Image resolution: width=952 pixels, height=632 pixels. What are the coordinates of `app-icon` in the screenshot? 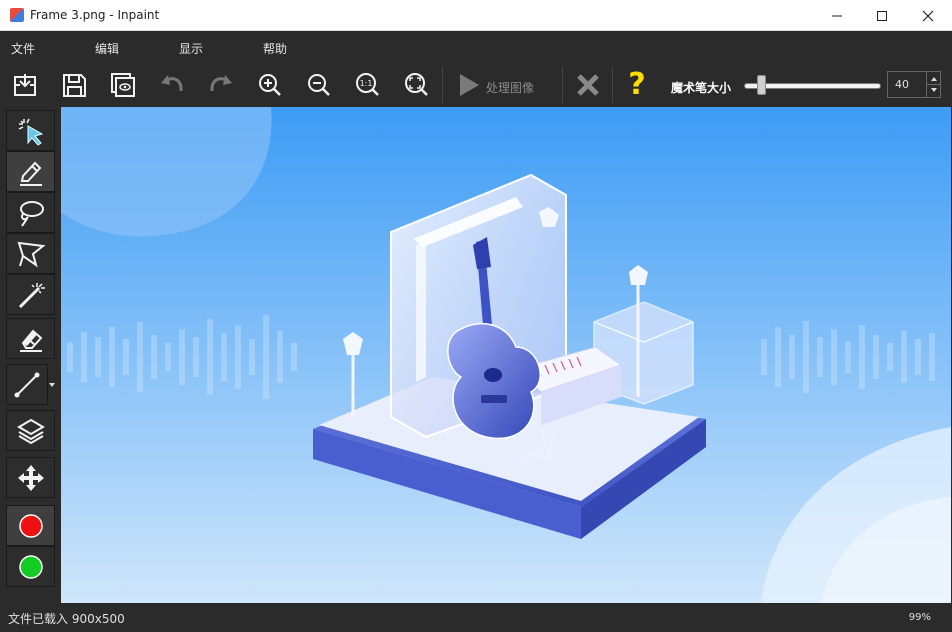 It's located at (17, 15).